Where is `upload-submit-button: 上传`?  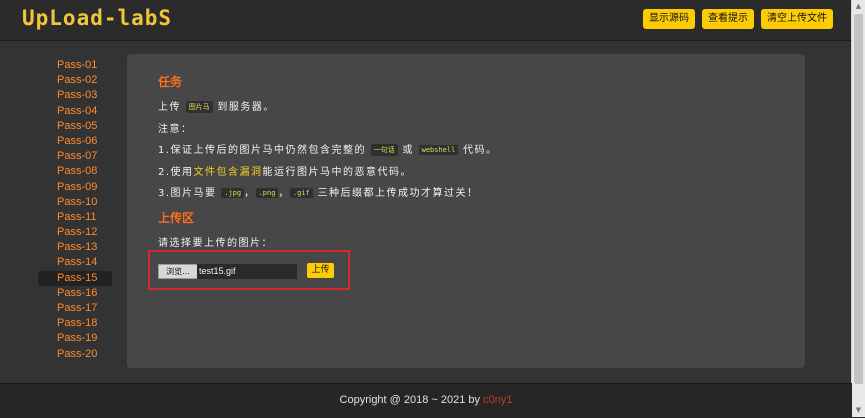
upload-submit-button: 上传 is located at coordinates (320, 270).